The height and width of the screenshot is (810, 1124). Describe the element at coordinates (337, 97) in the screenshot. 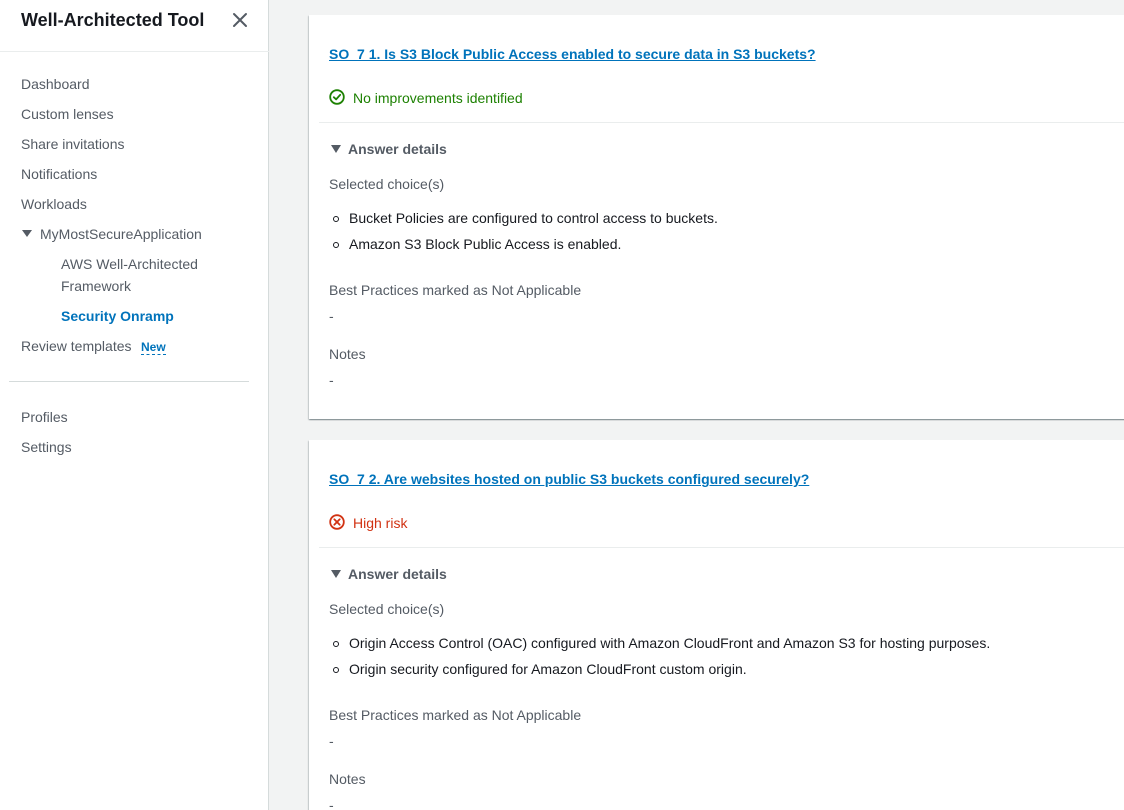

I see `status-positive-icon` at that location.